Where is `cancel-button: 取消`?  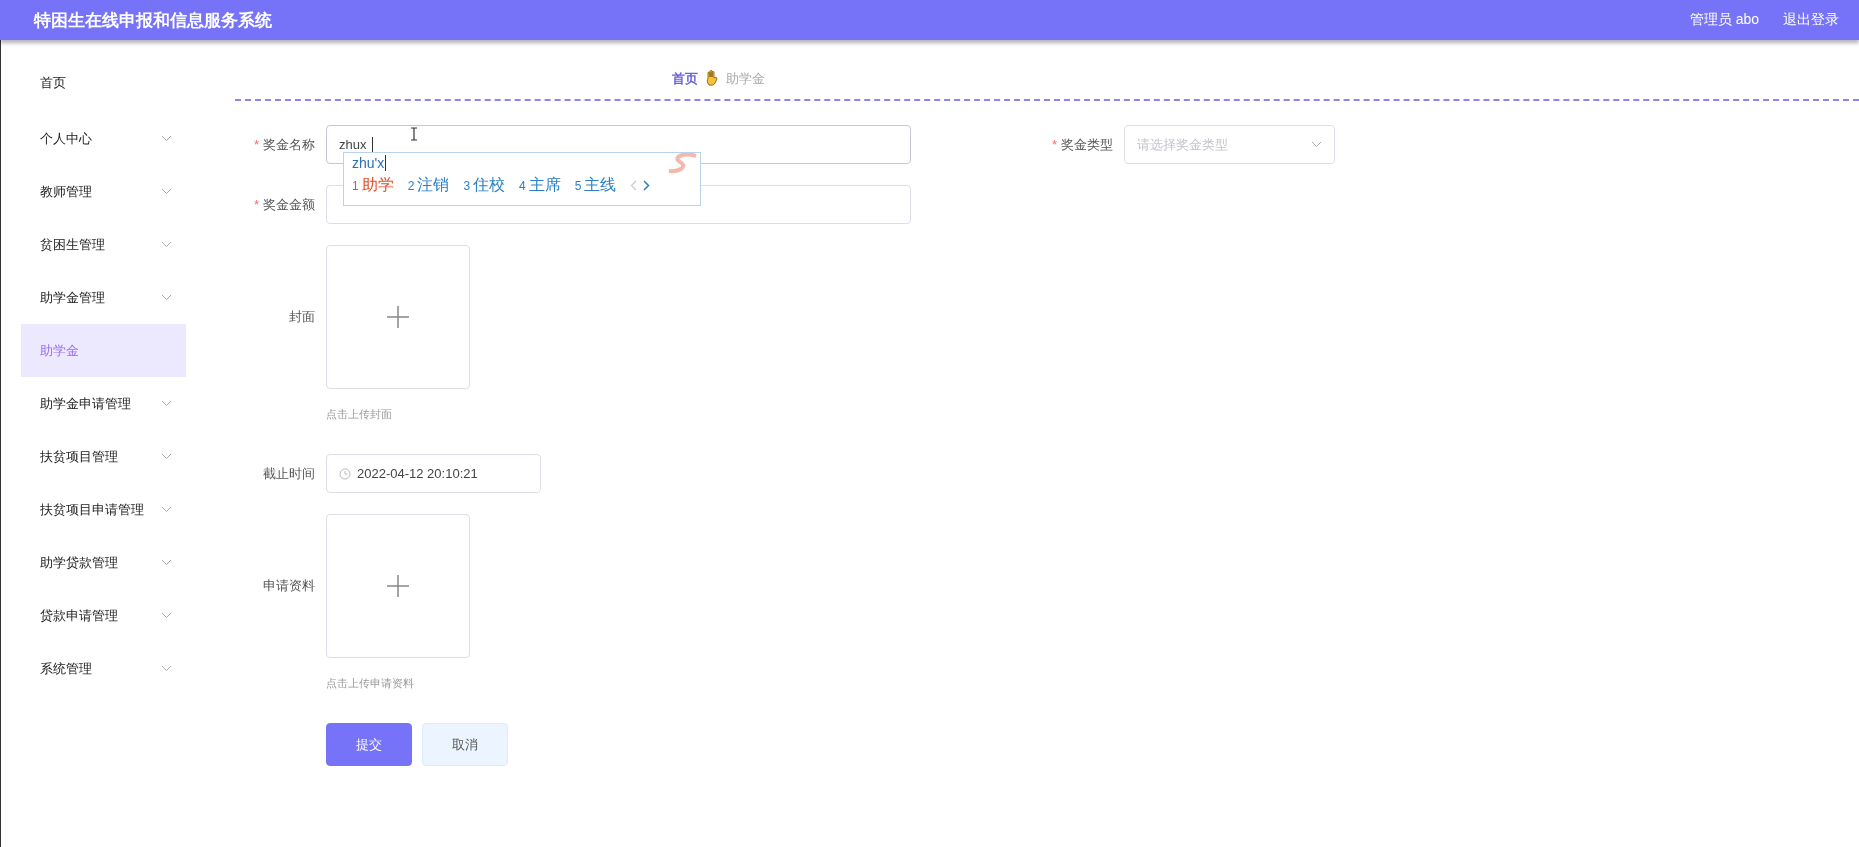
cancel-button: 取消 is located at coordinates (465, 744).